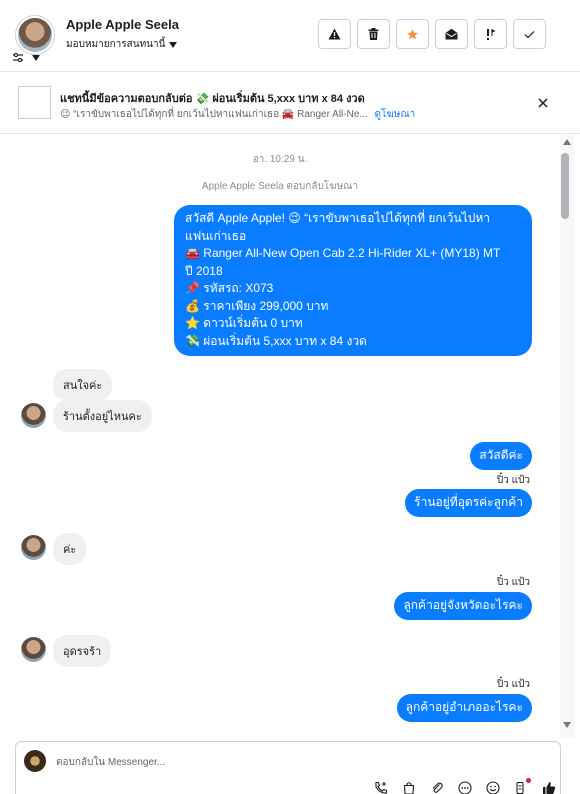 The height and width of the screenshot is (794, 580). I want to click on shopping-bag-icon, so click(409, 788).